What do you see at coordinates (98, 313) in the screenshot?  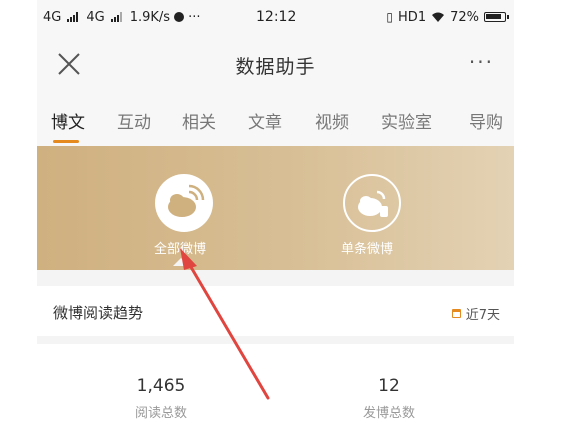 I see `section-title: 微博阅读趋势` at bounding box center [98, 313].